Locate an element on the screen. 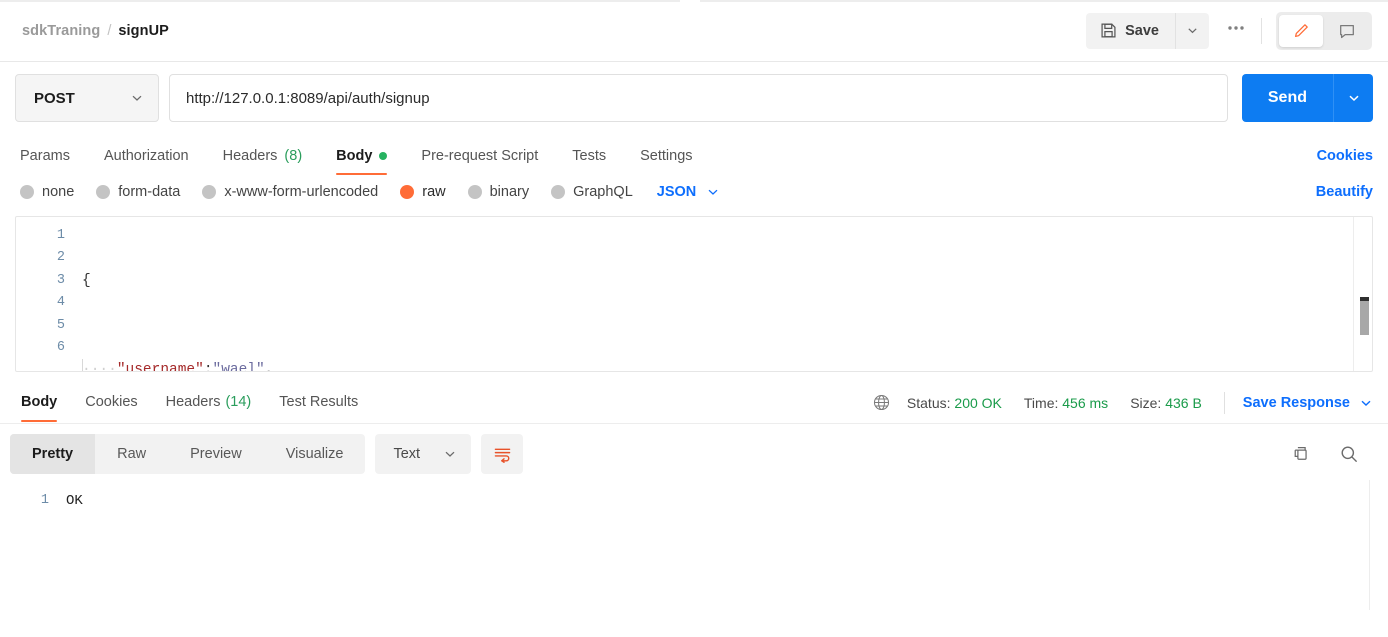 The image size is (1388, 637). body-type-none: none is located at coordinates (47, 192).